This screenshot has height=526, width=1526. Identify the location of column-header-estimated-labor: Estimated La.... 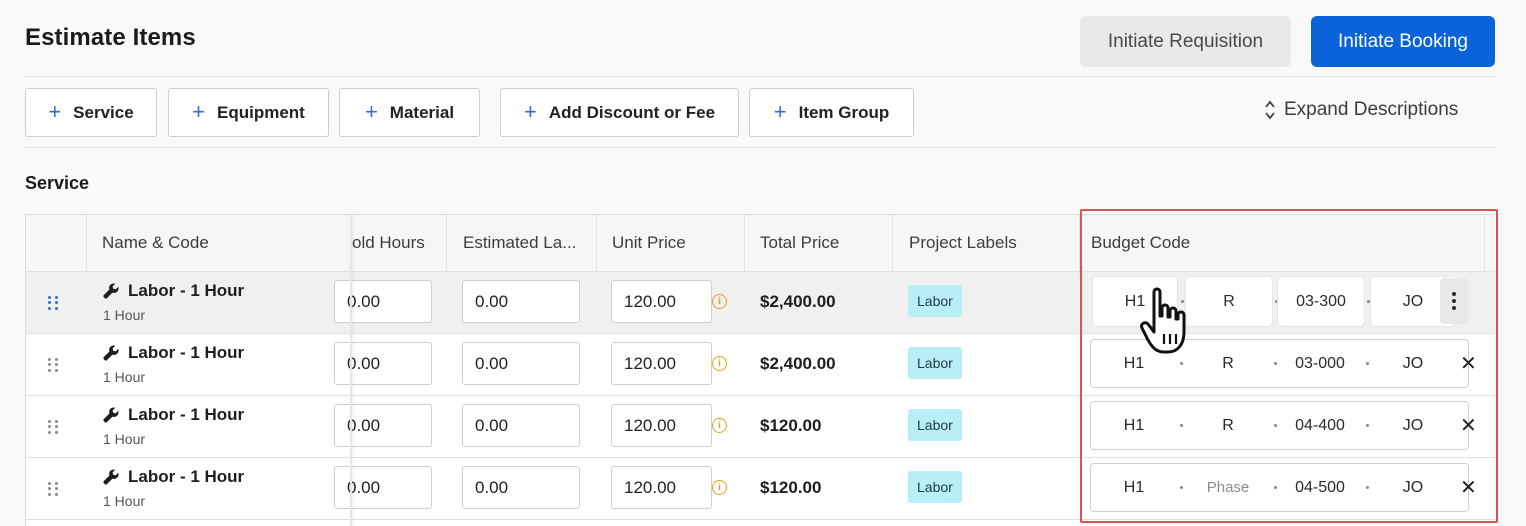
(519, 243).